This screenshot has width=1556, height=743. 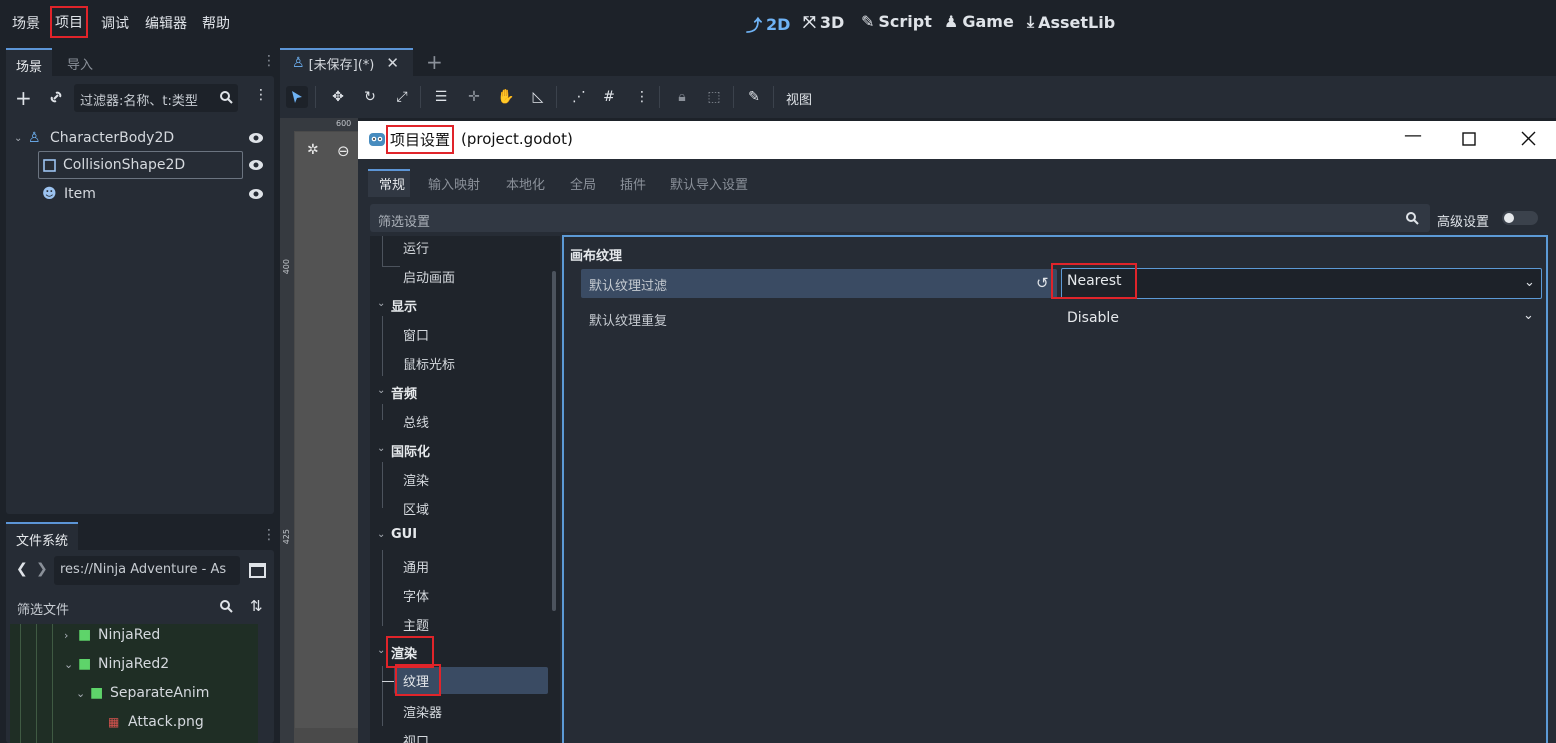 What do you see at coordinates (404, 305) in the screenshot?
I see `sidebar-section-display: 显示` at bounding box center [404, 305].